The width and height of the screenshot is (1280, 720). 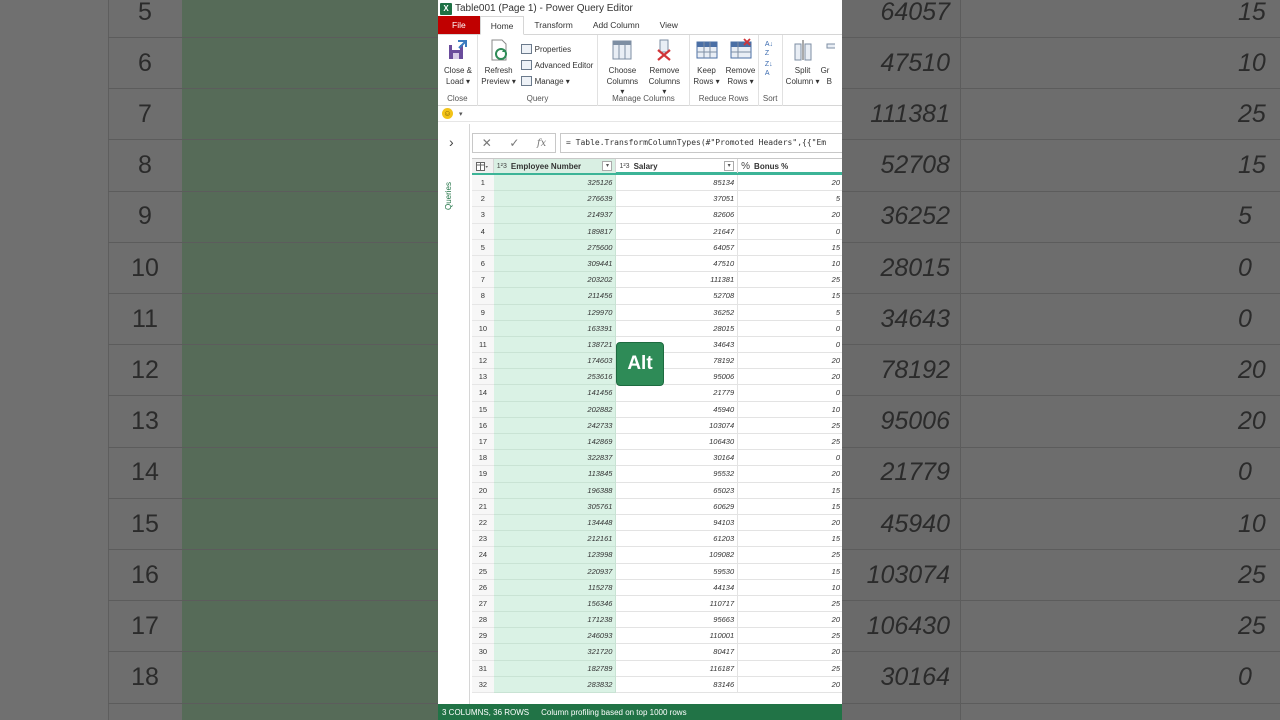 What do you see at coordinates (483, 199) in the screenshot?
I see `row-number: 2` at bounding box center [483, 199].